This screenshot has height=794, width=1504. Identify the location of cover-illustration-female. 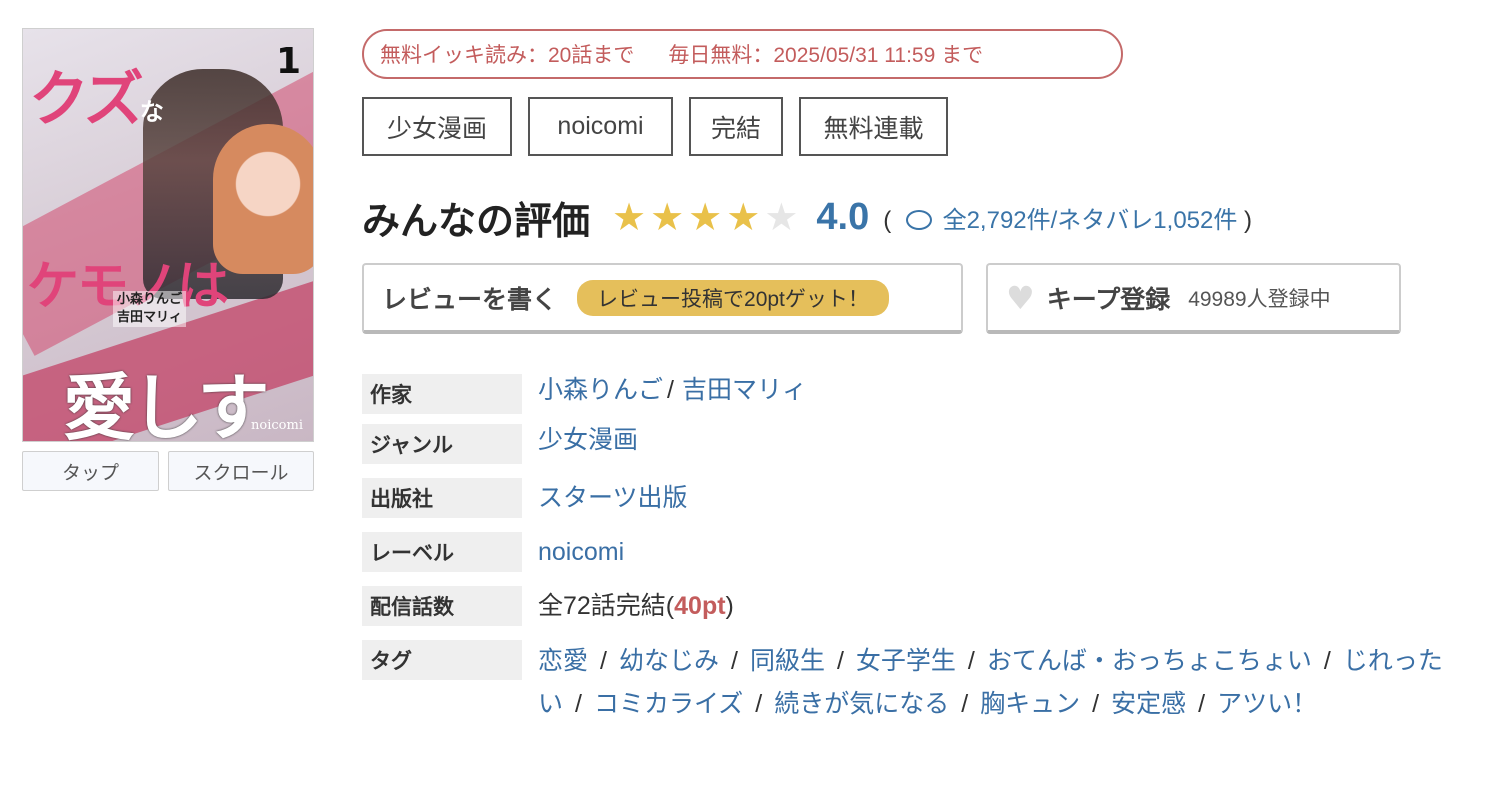
(263, 199).